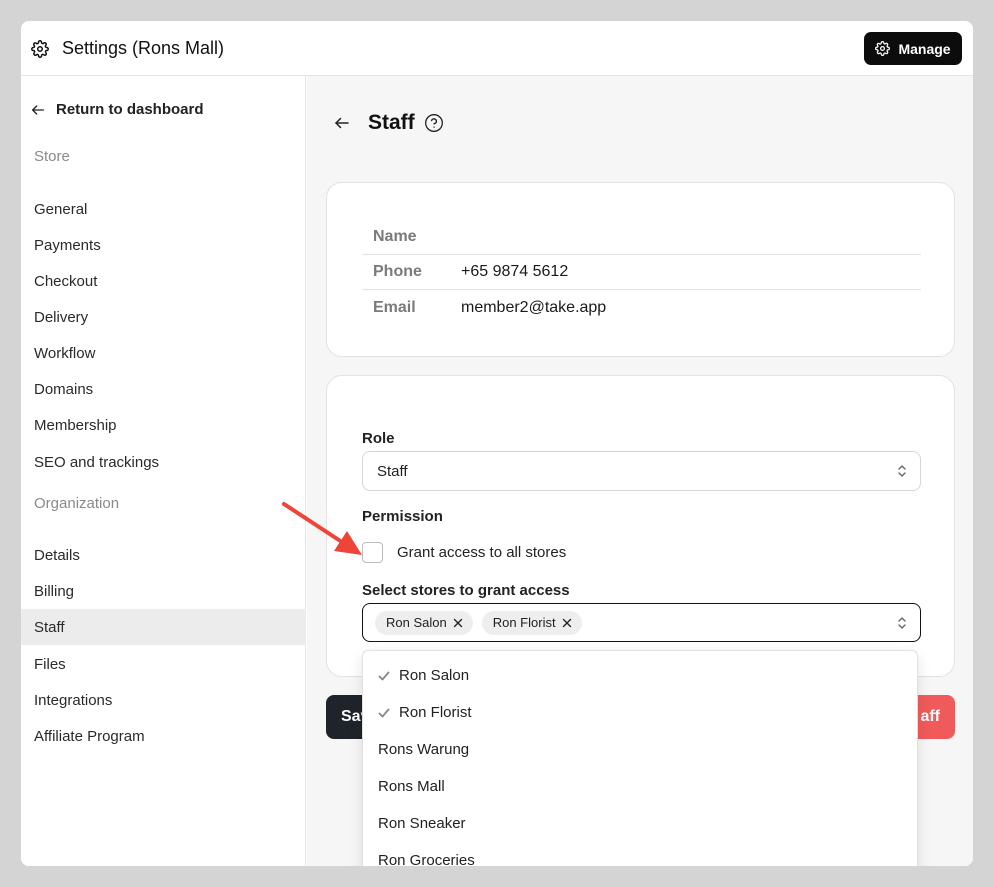 The width and height of the screenshot is (994, 887). What do you see at coordinates (466, 590) in the screenshot?
I see `select-stores-label: Select stores to grant access` at bounding box center [466, 590].